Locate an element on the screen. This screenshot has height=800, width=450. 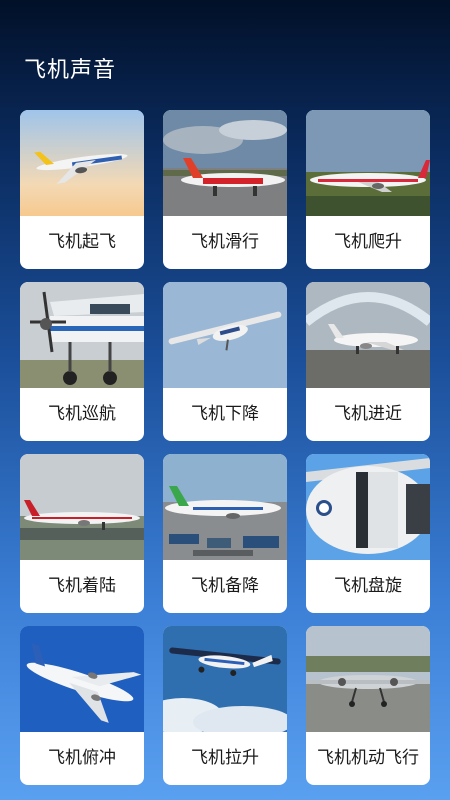
page-title: 飞机声音 is located at coordinates (70, 70).